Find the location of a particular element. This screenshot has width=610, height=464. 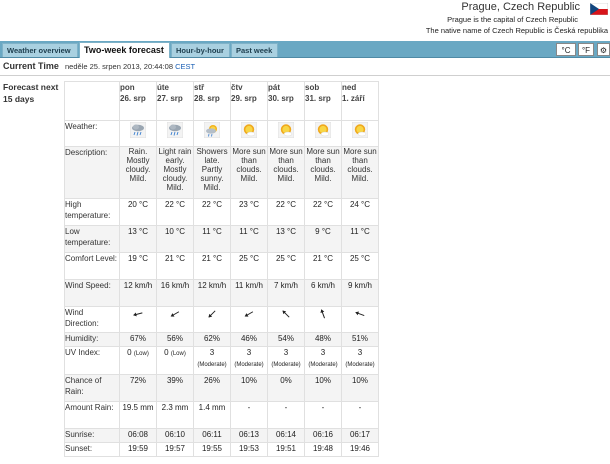

uv-index-cell: 0 (Low) is located at coordinates (138, 360).